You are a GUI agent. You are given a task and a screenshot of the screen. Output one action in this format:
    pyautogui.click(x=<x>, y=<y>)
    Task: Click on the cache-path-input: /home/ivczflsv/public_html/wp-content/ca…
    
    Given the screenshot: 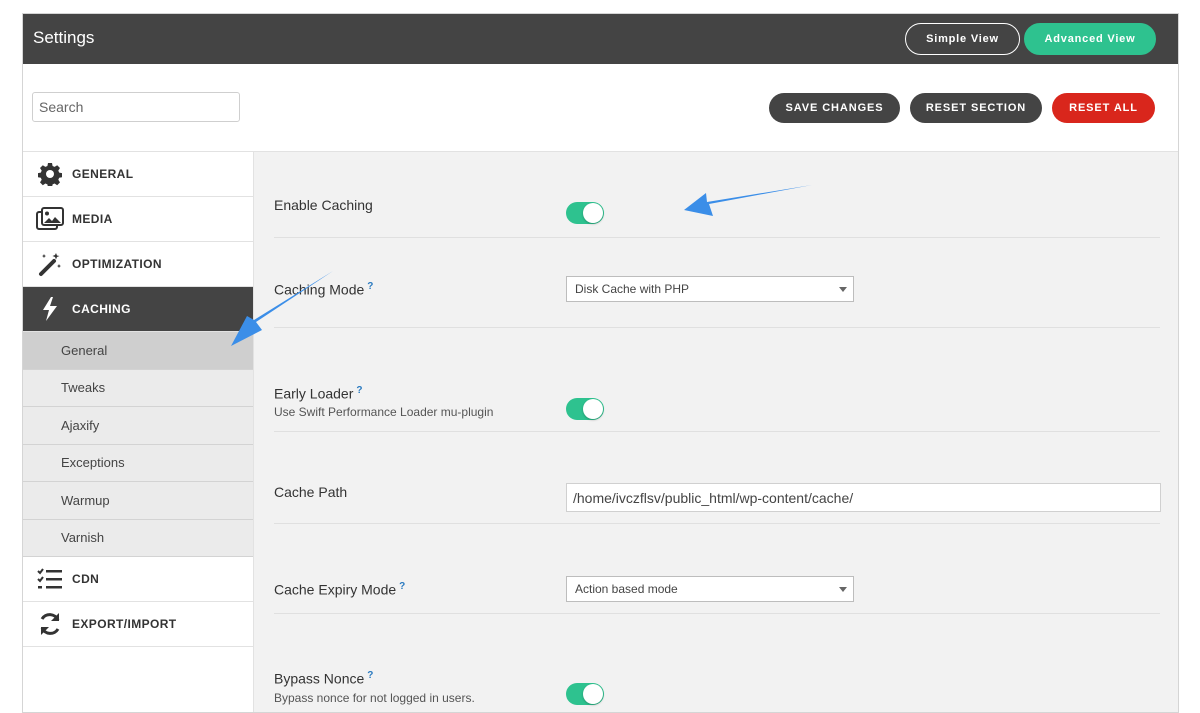 What is the action you would take?
    pyautogui.click(x=863, y=497)
    